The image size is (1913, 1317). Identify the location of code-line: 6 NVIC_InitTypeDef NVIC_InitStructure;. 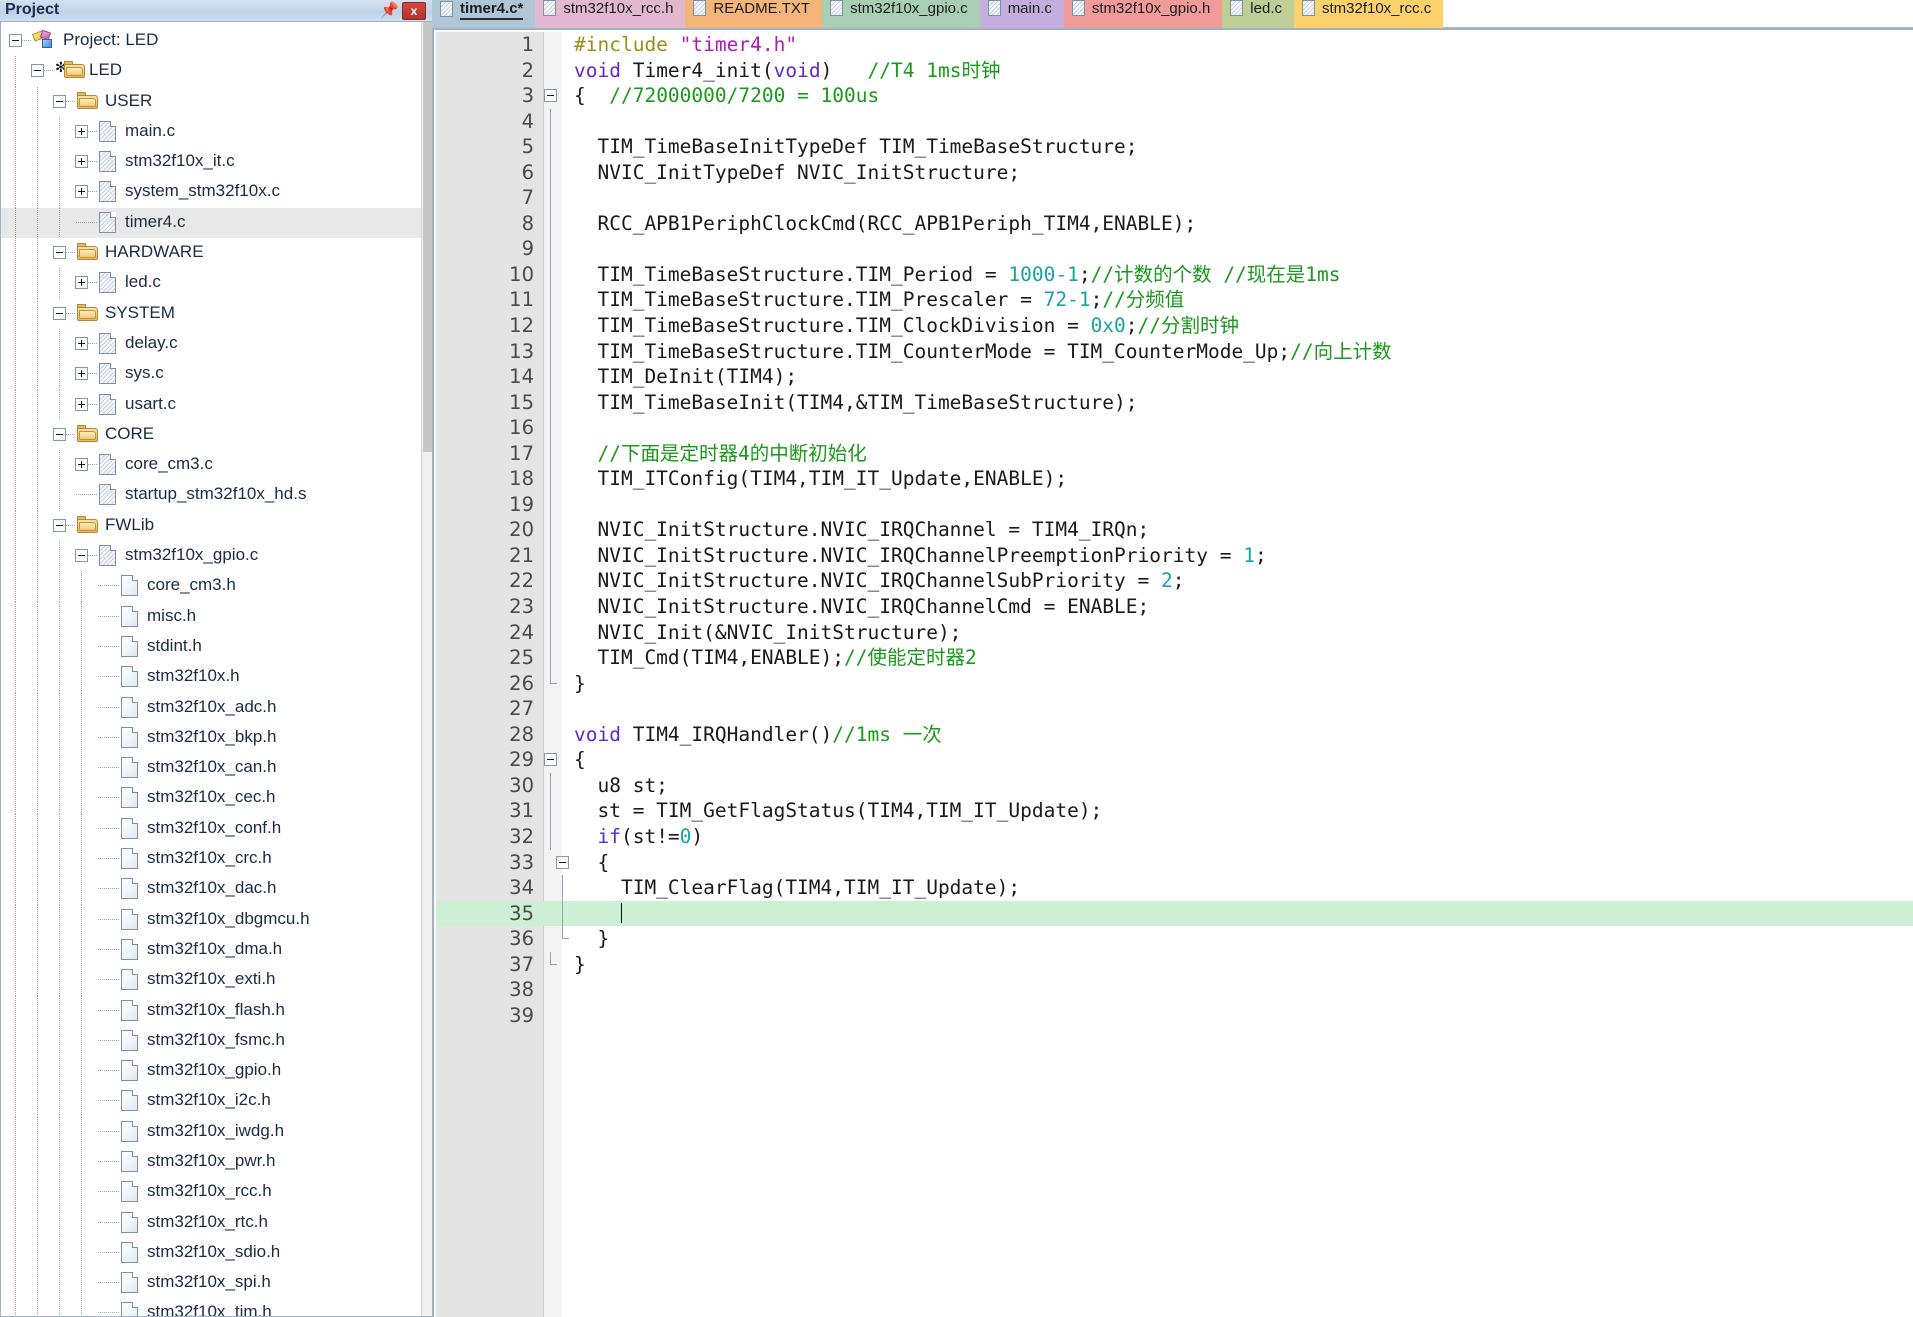
(1174, 172).